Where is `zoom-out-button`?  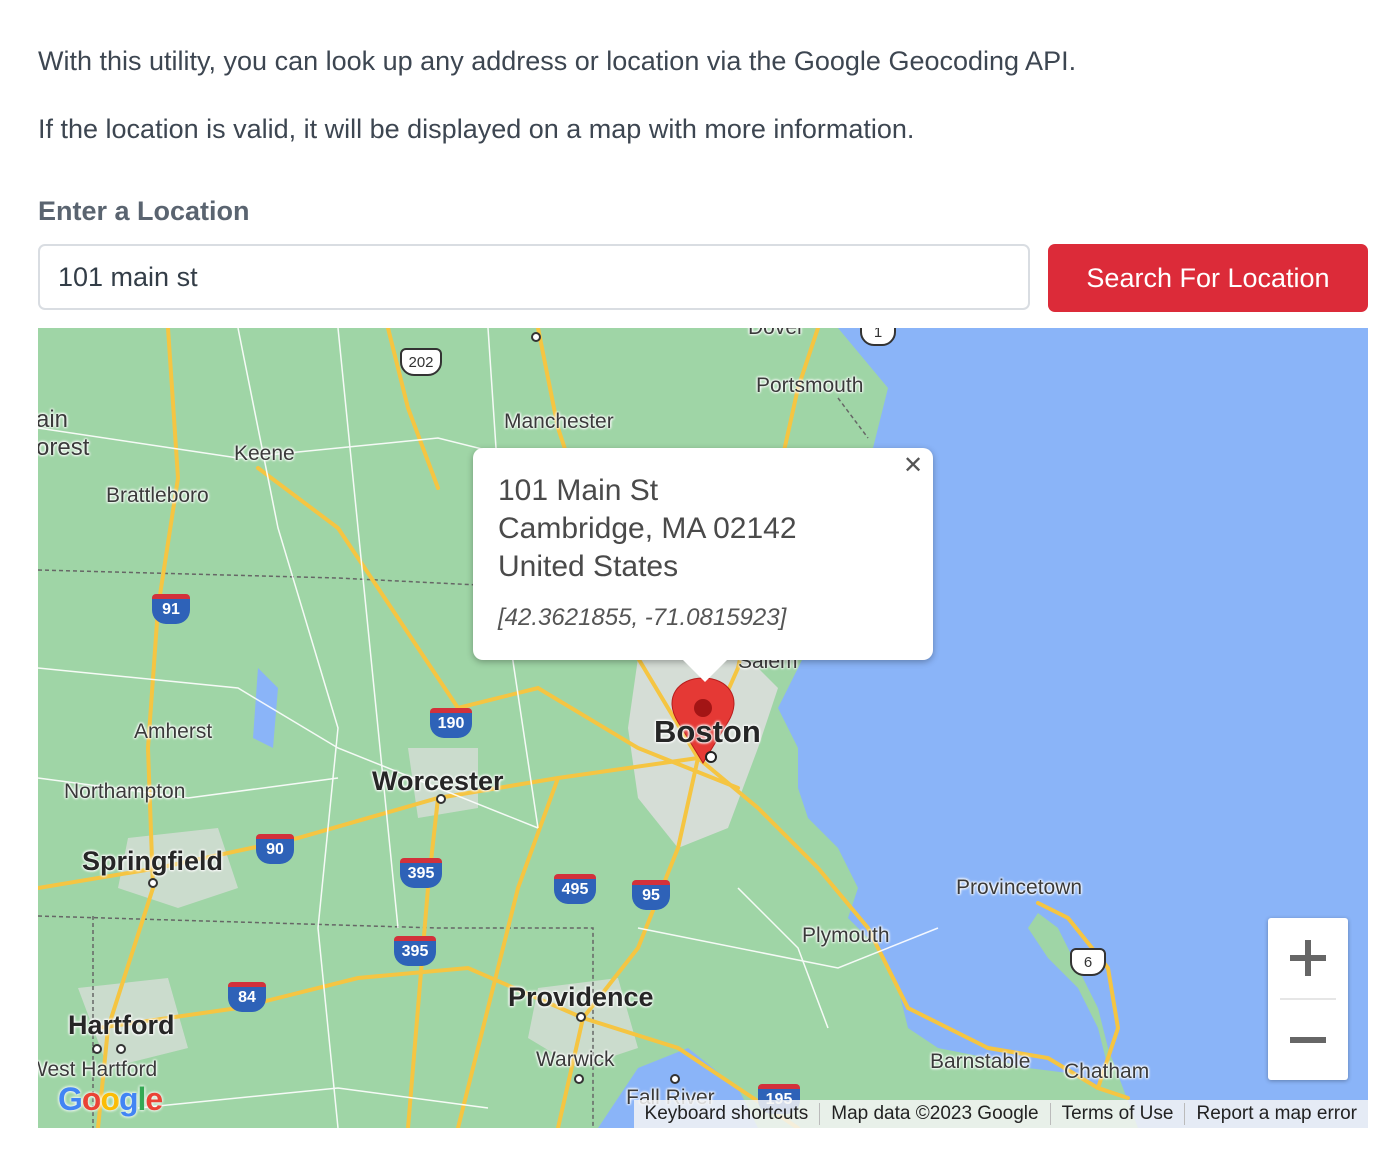
zoom-out-button is located at coordinates (1308, 1040).